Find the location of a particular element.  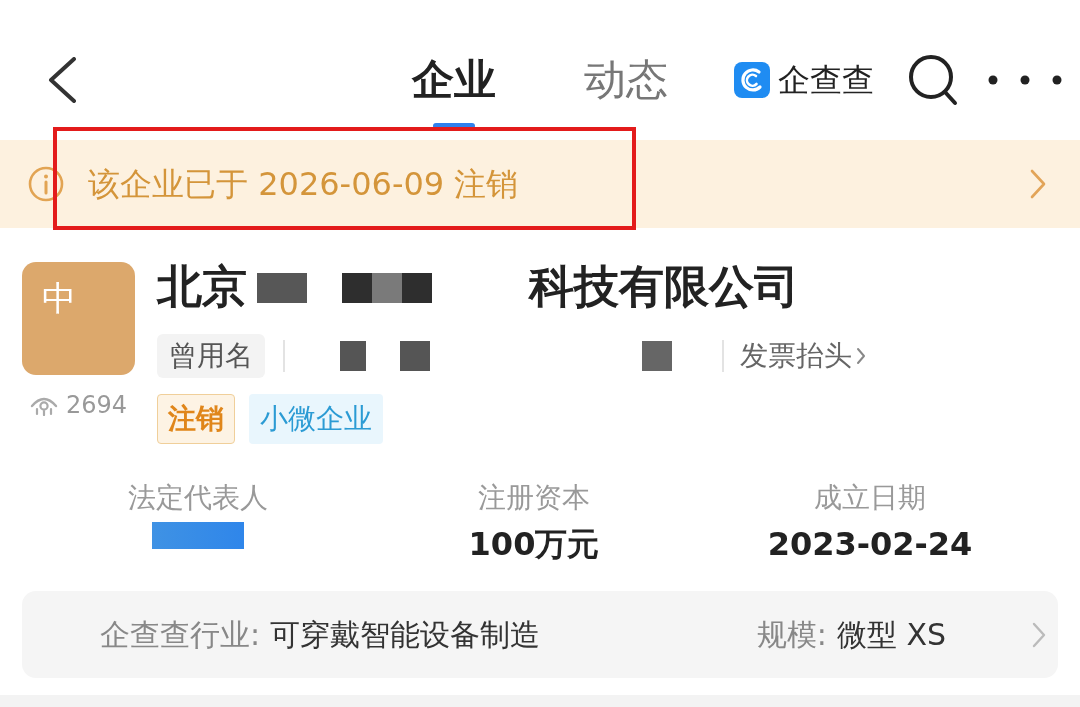

more-button is located at coordinates (1025, 80).